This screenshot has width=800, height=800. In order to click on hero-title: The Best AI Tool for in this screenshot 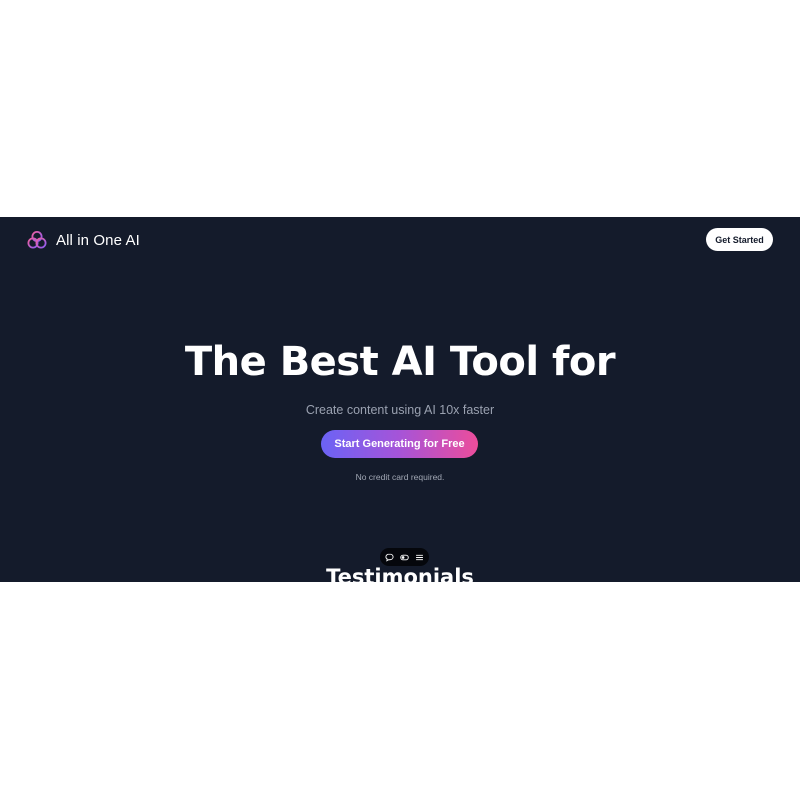, I will do `click(400, 362)`.